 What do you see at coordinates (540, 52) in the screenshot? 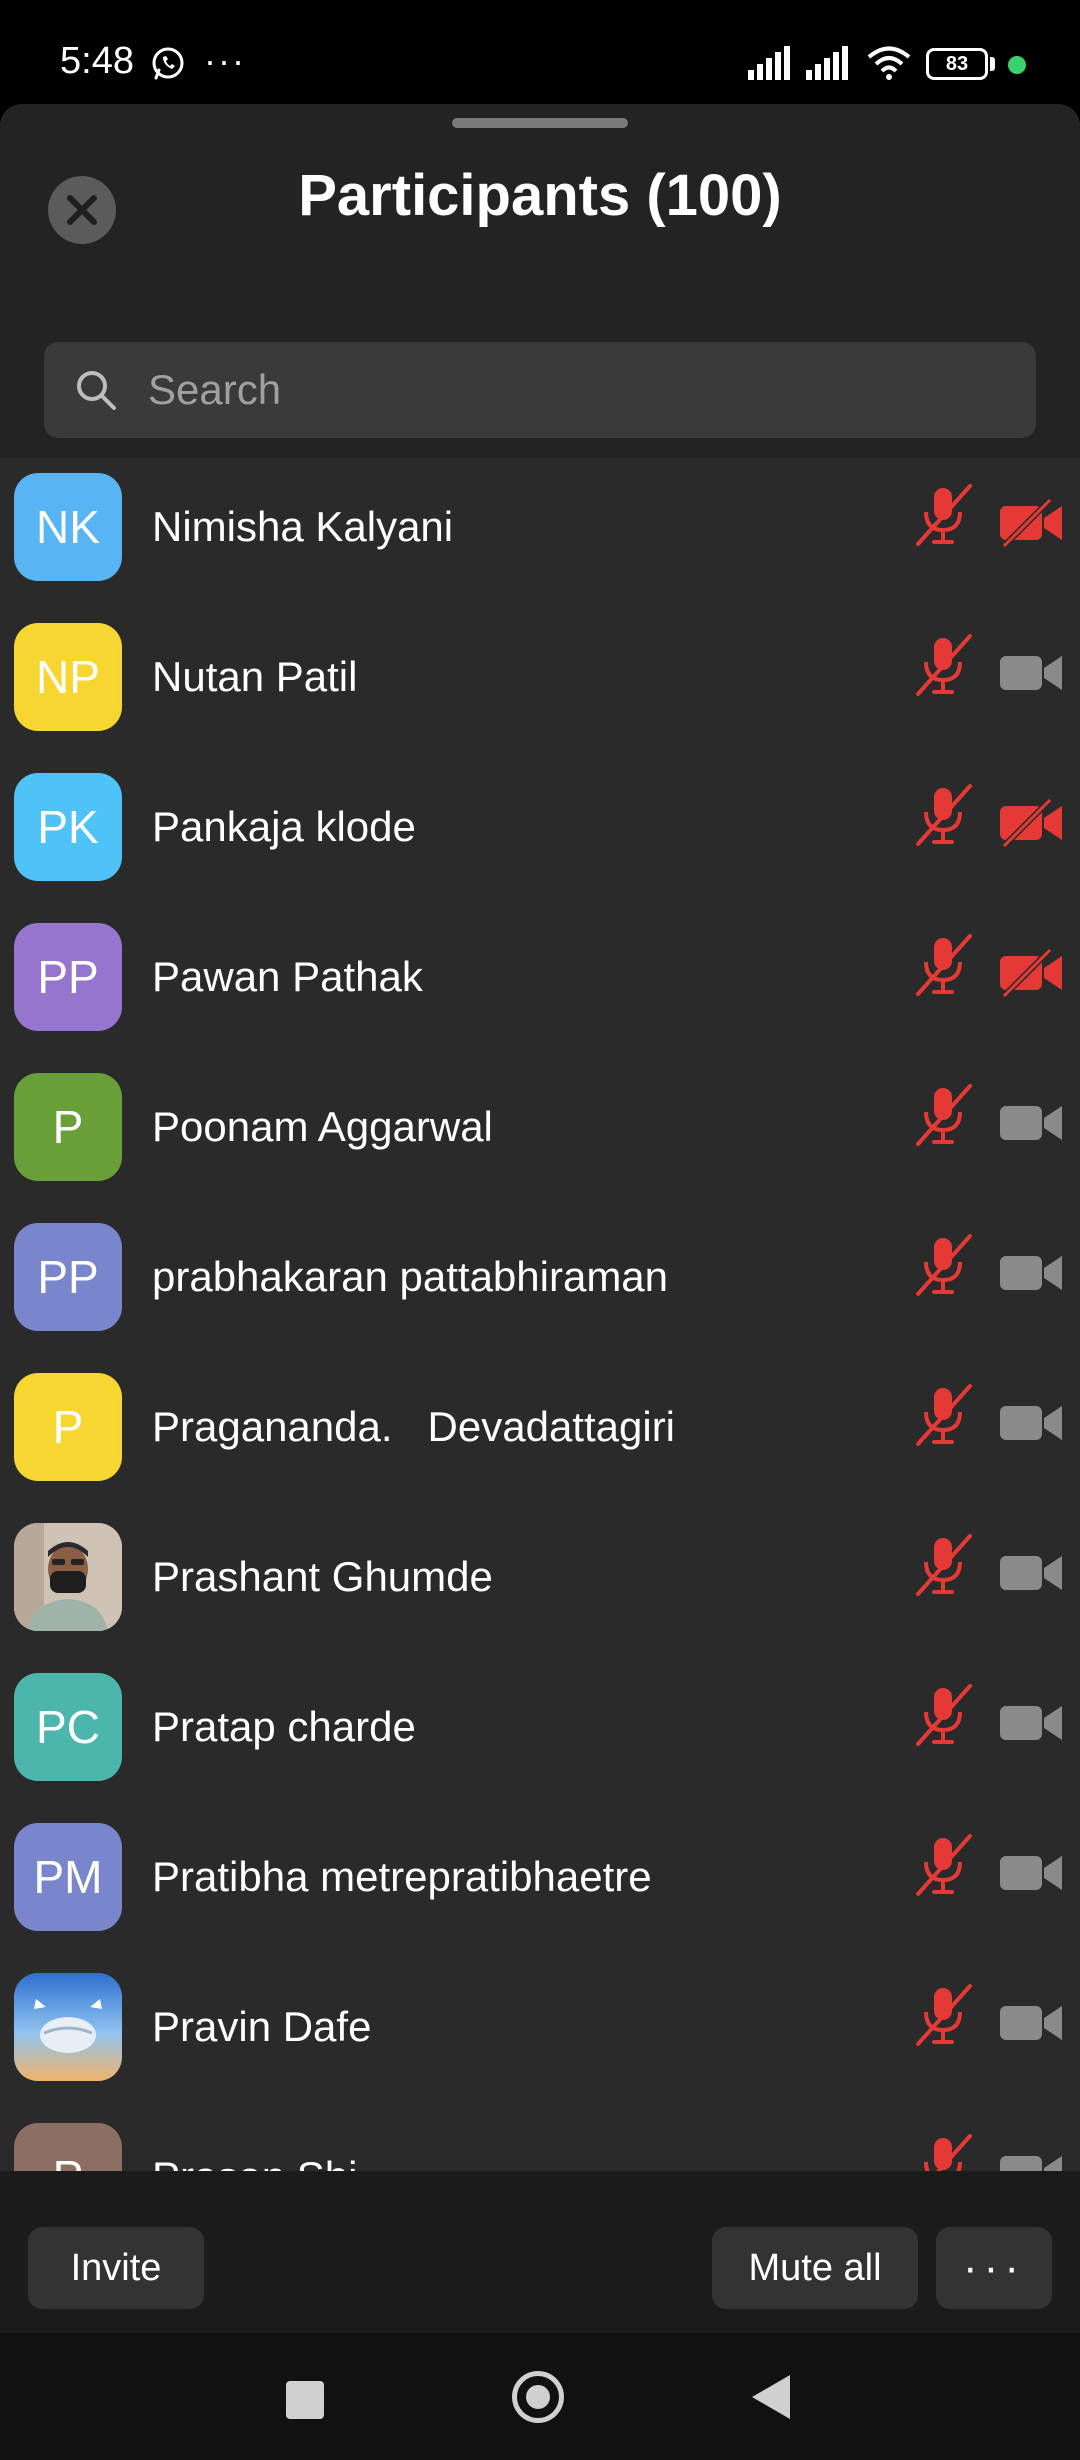
I see `status-bar: 5:48 ··· 83` at bounding box center [540, 52].